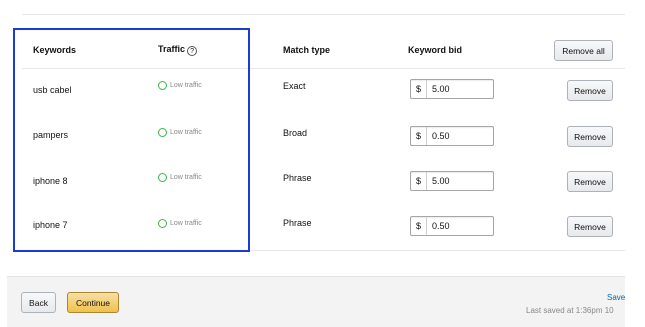 This screenshot has width=645, height=327. Describe the element at coordinates (323, 14) in the screenshot. I see `top-divider` at that location.